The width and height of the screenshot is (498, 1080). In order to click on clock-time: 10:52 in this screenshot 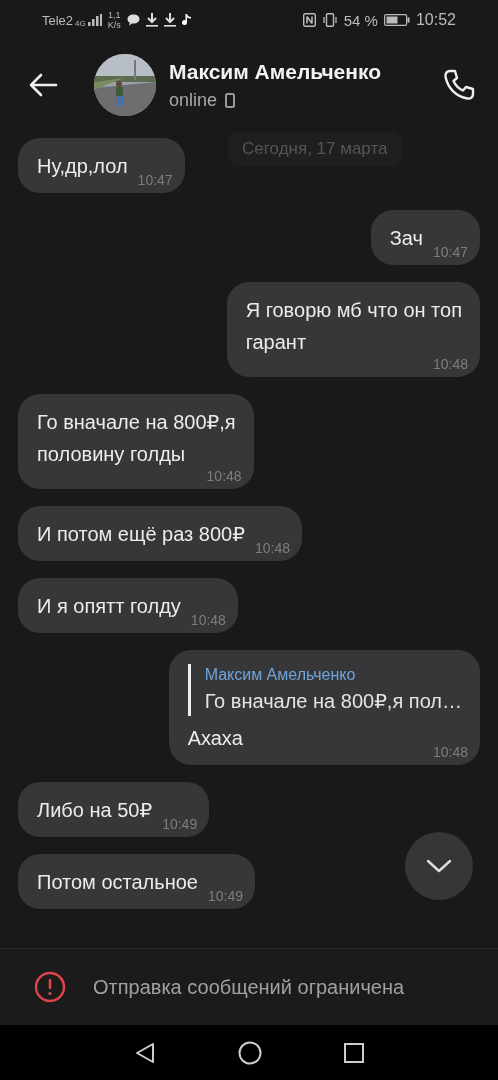, I will do `click(435, 20)`.